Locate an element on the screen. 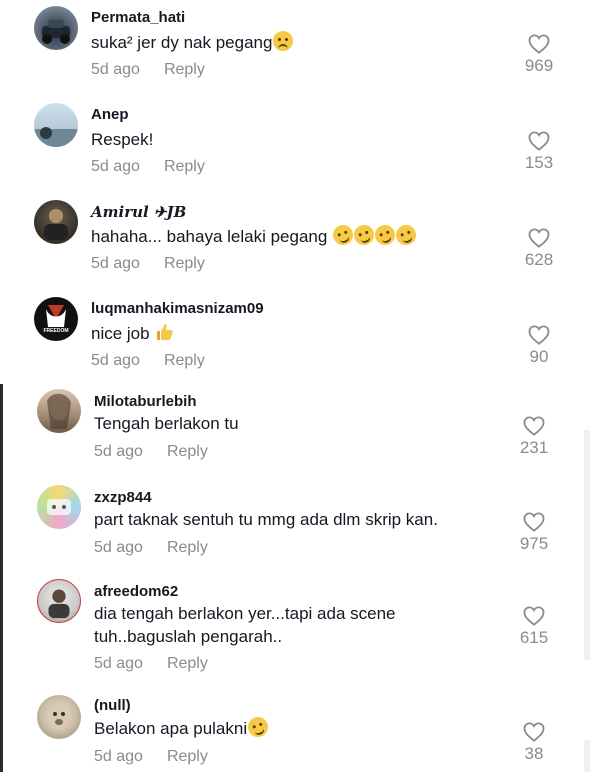 Image resolution: width=590 pixels, height=772 pixels. like-count: 975 is located at coordinates (534, 543).